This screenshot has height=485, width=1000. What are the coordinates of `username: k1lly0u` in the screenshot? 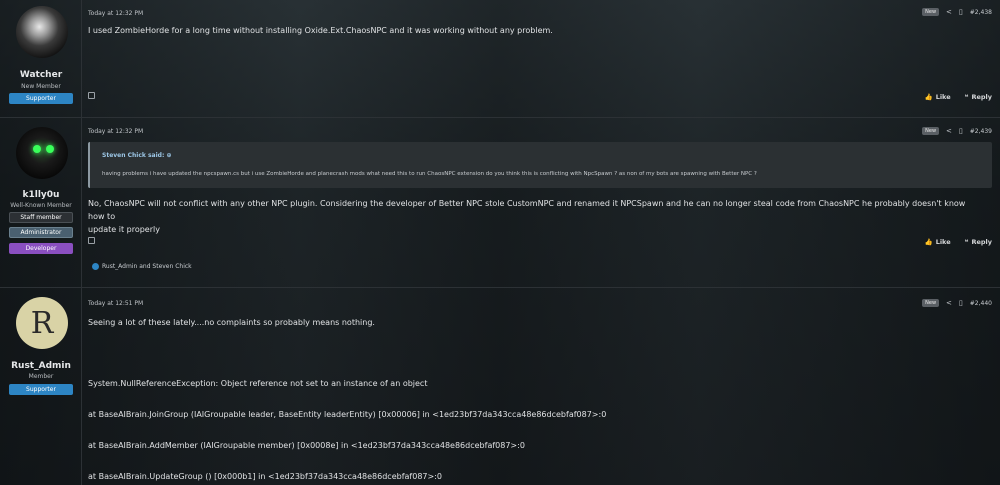 It's located at (41, 195).